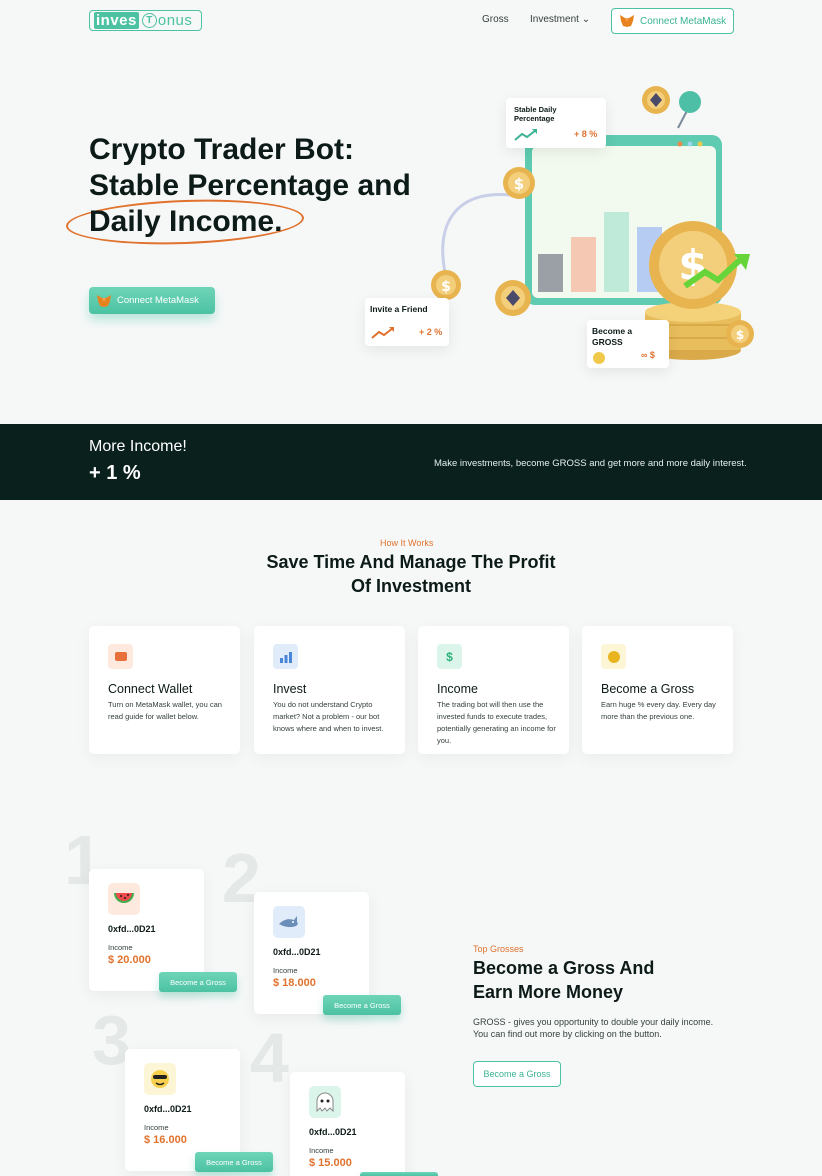 The height and width of the screenshot is (1176, 822). I want to click on become-gross-card: Become a GROSS ∞ $, so click(628, 344).